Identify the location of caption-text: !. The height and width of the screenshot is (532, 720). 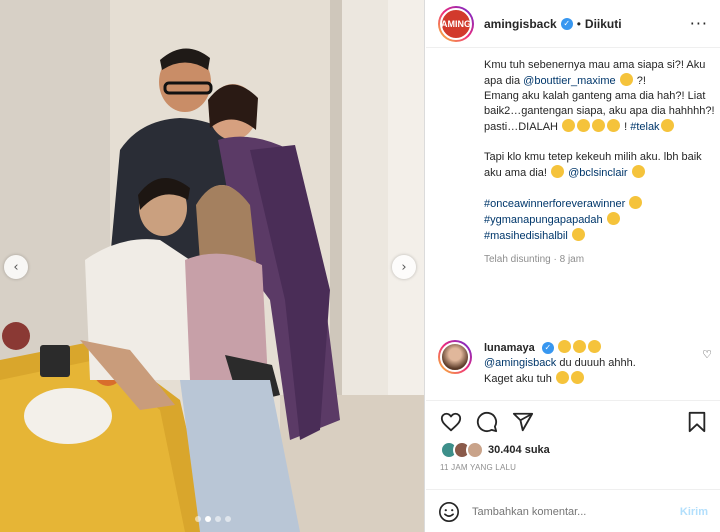
(626, 127).